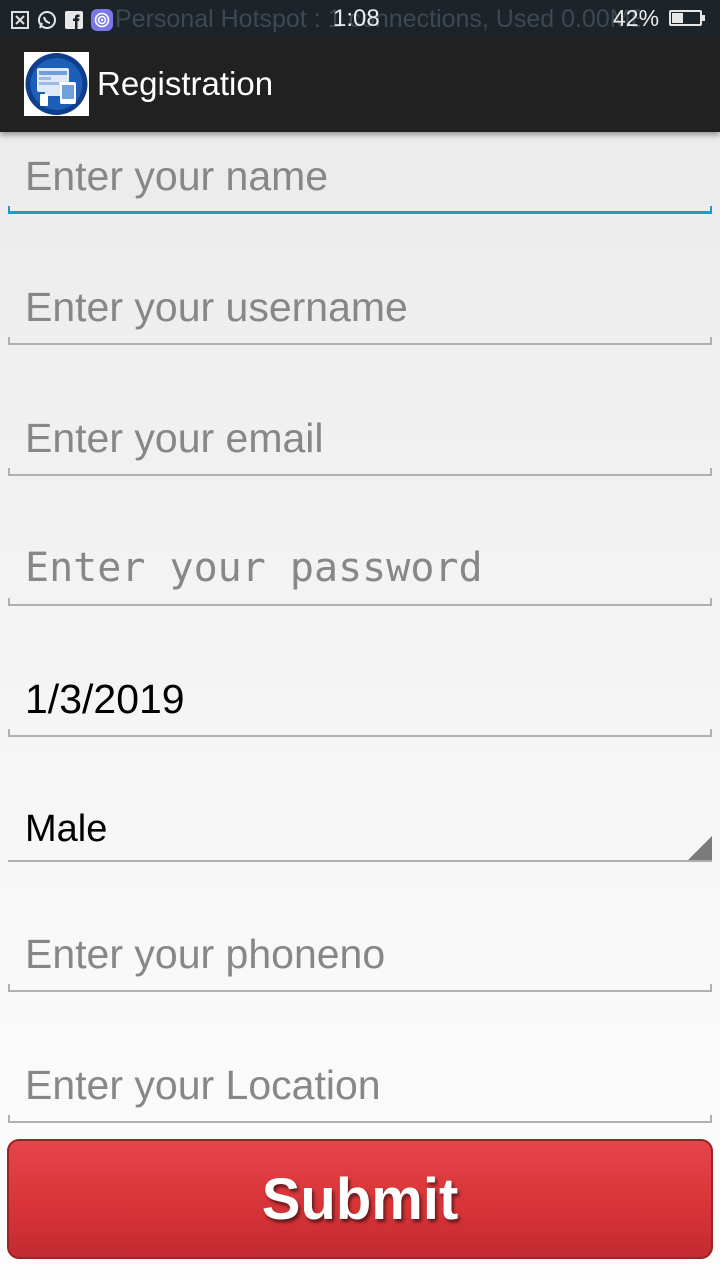  Describe the element at coordinates (102, 20) in the screenshot. I see `hotspot-icon` at that location.